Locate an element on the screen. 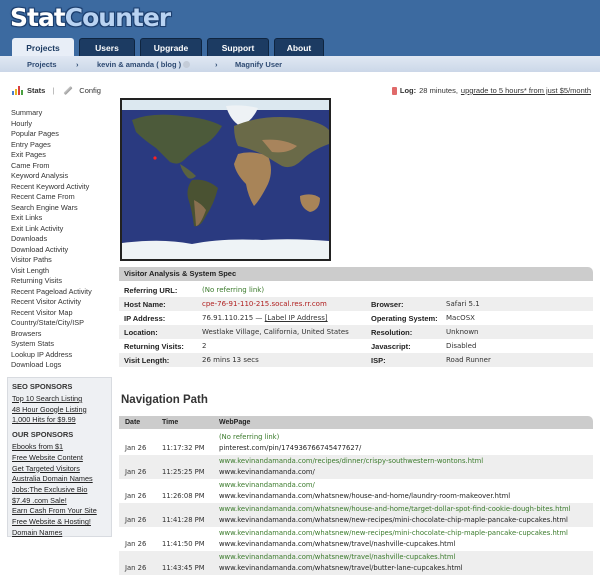 The image size is (600, 583). tab-users: Users is located at coordinates (107, 47).